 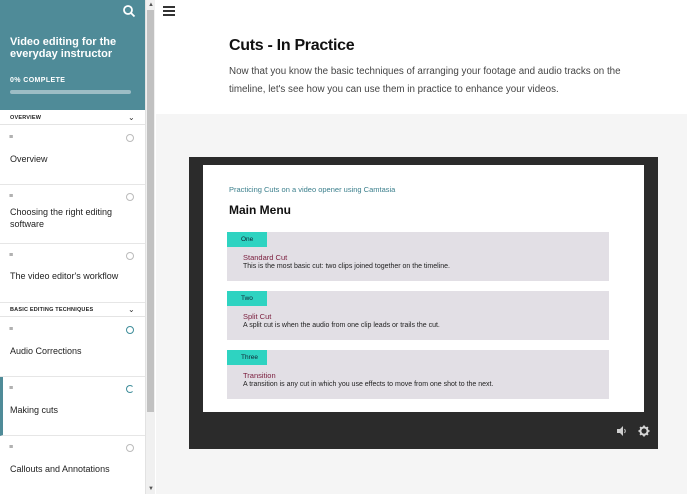 I want to click on section-title: BASIC EDITING TECHNIQUES, so click(x=52, y=310).